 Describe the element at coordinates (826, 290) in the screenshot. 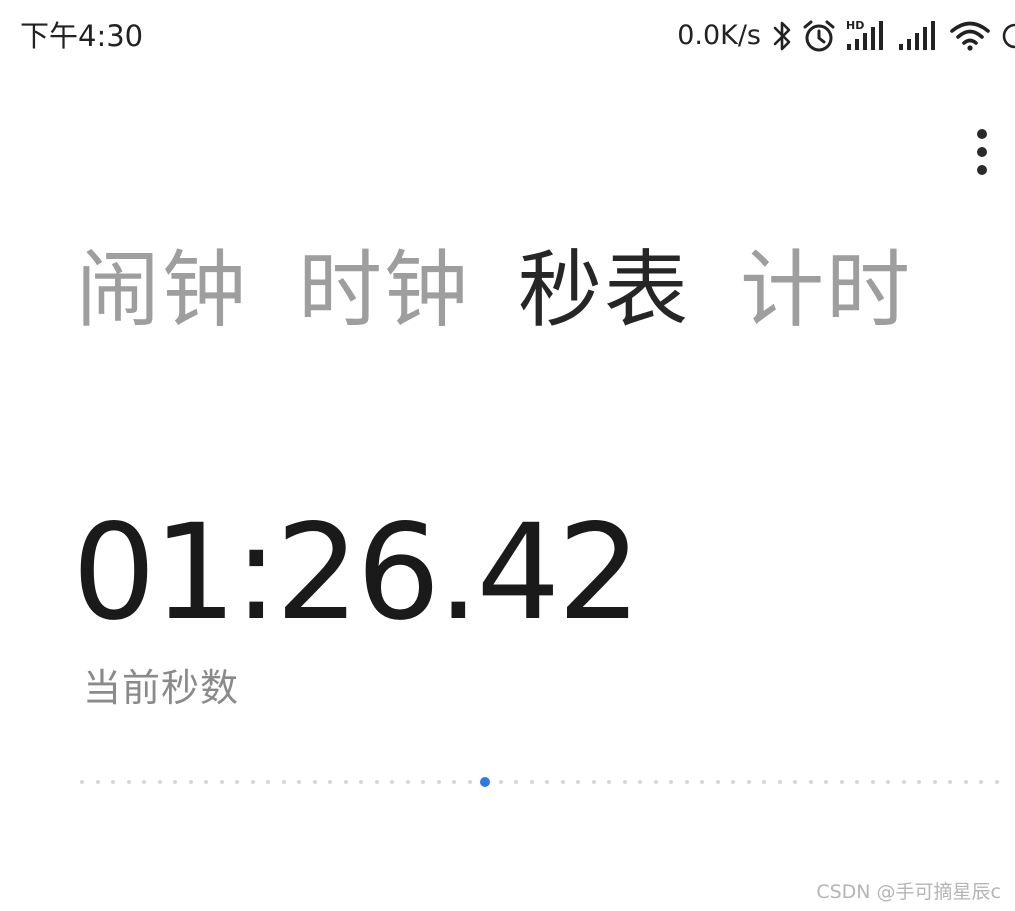

I see `tab-timer: 计时` at that location.